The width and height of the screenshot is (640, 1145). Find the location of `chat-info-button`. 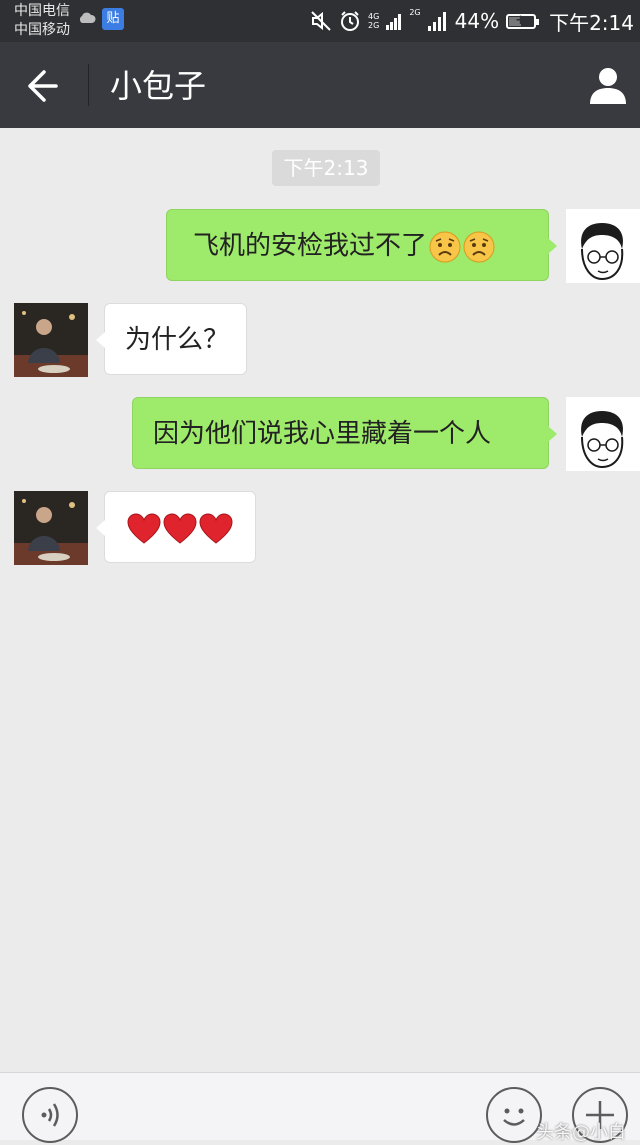

chat-info-button is located at coordinates (608, 86).